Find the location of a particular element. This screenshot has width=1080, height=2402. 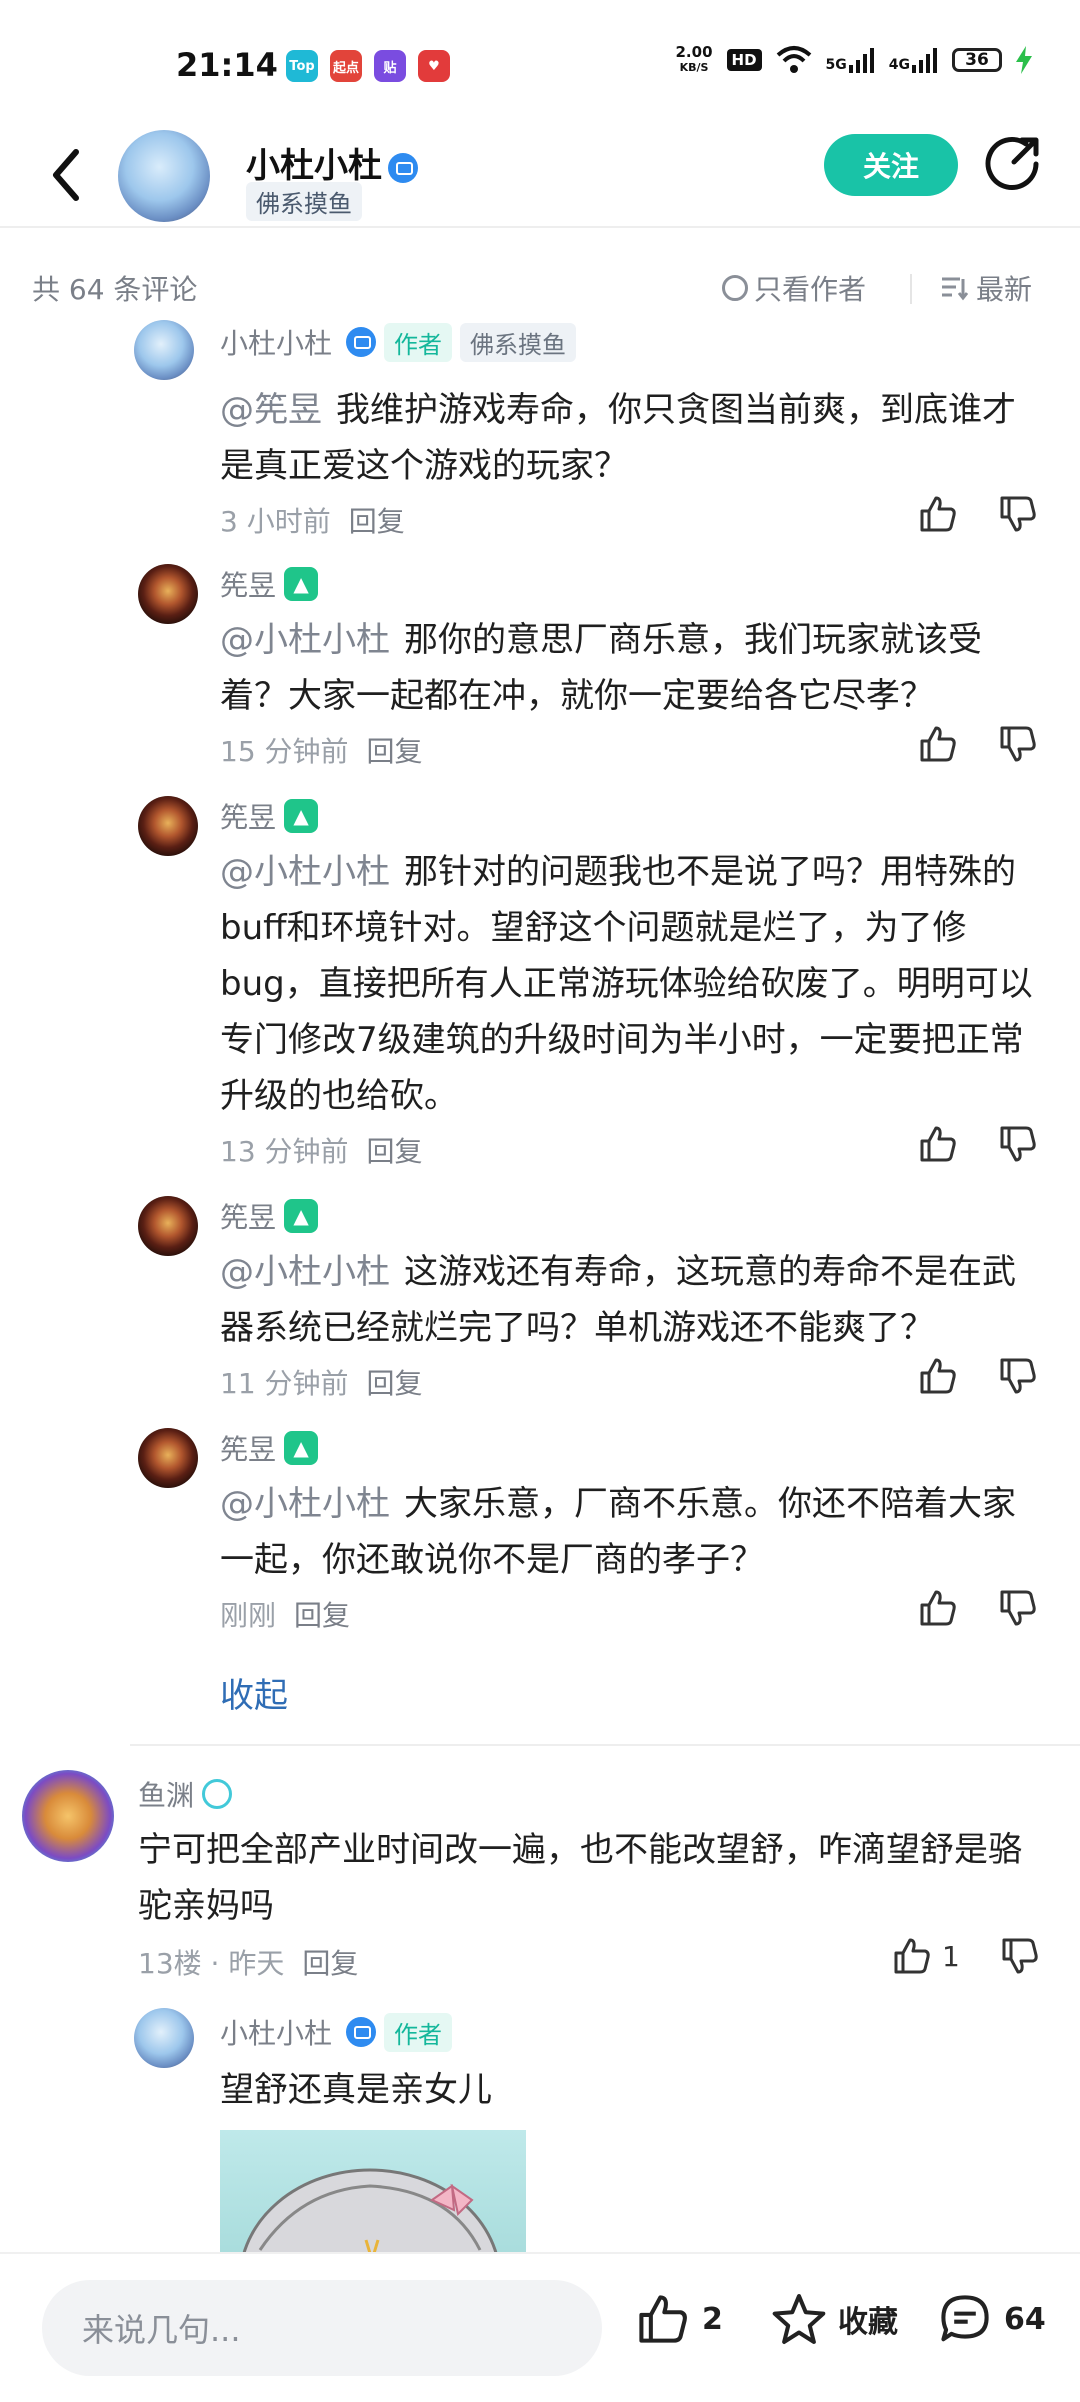

reply-comment: 小杜小杜 作者 望舒还真是亲女儿 is located at coordinates (540, 2133).